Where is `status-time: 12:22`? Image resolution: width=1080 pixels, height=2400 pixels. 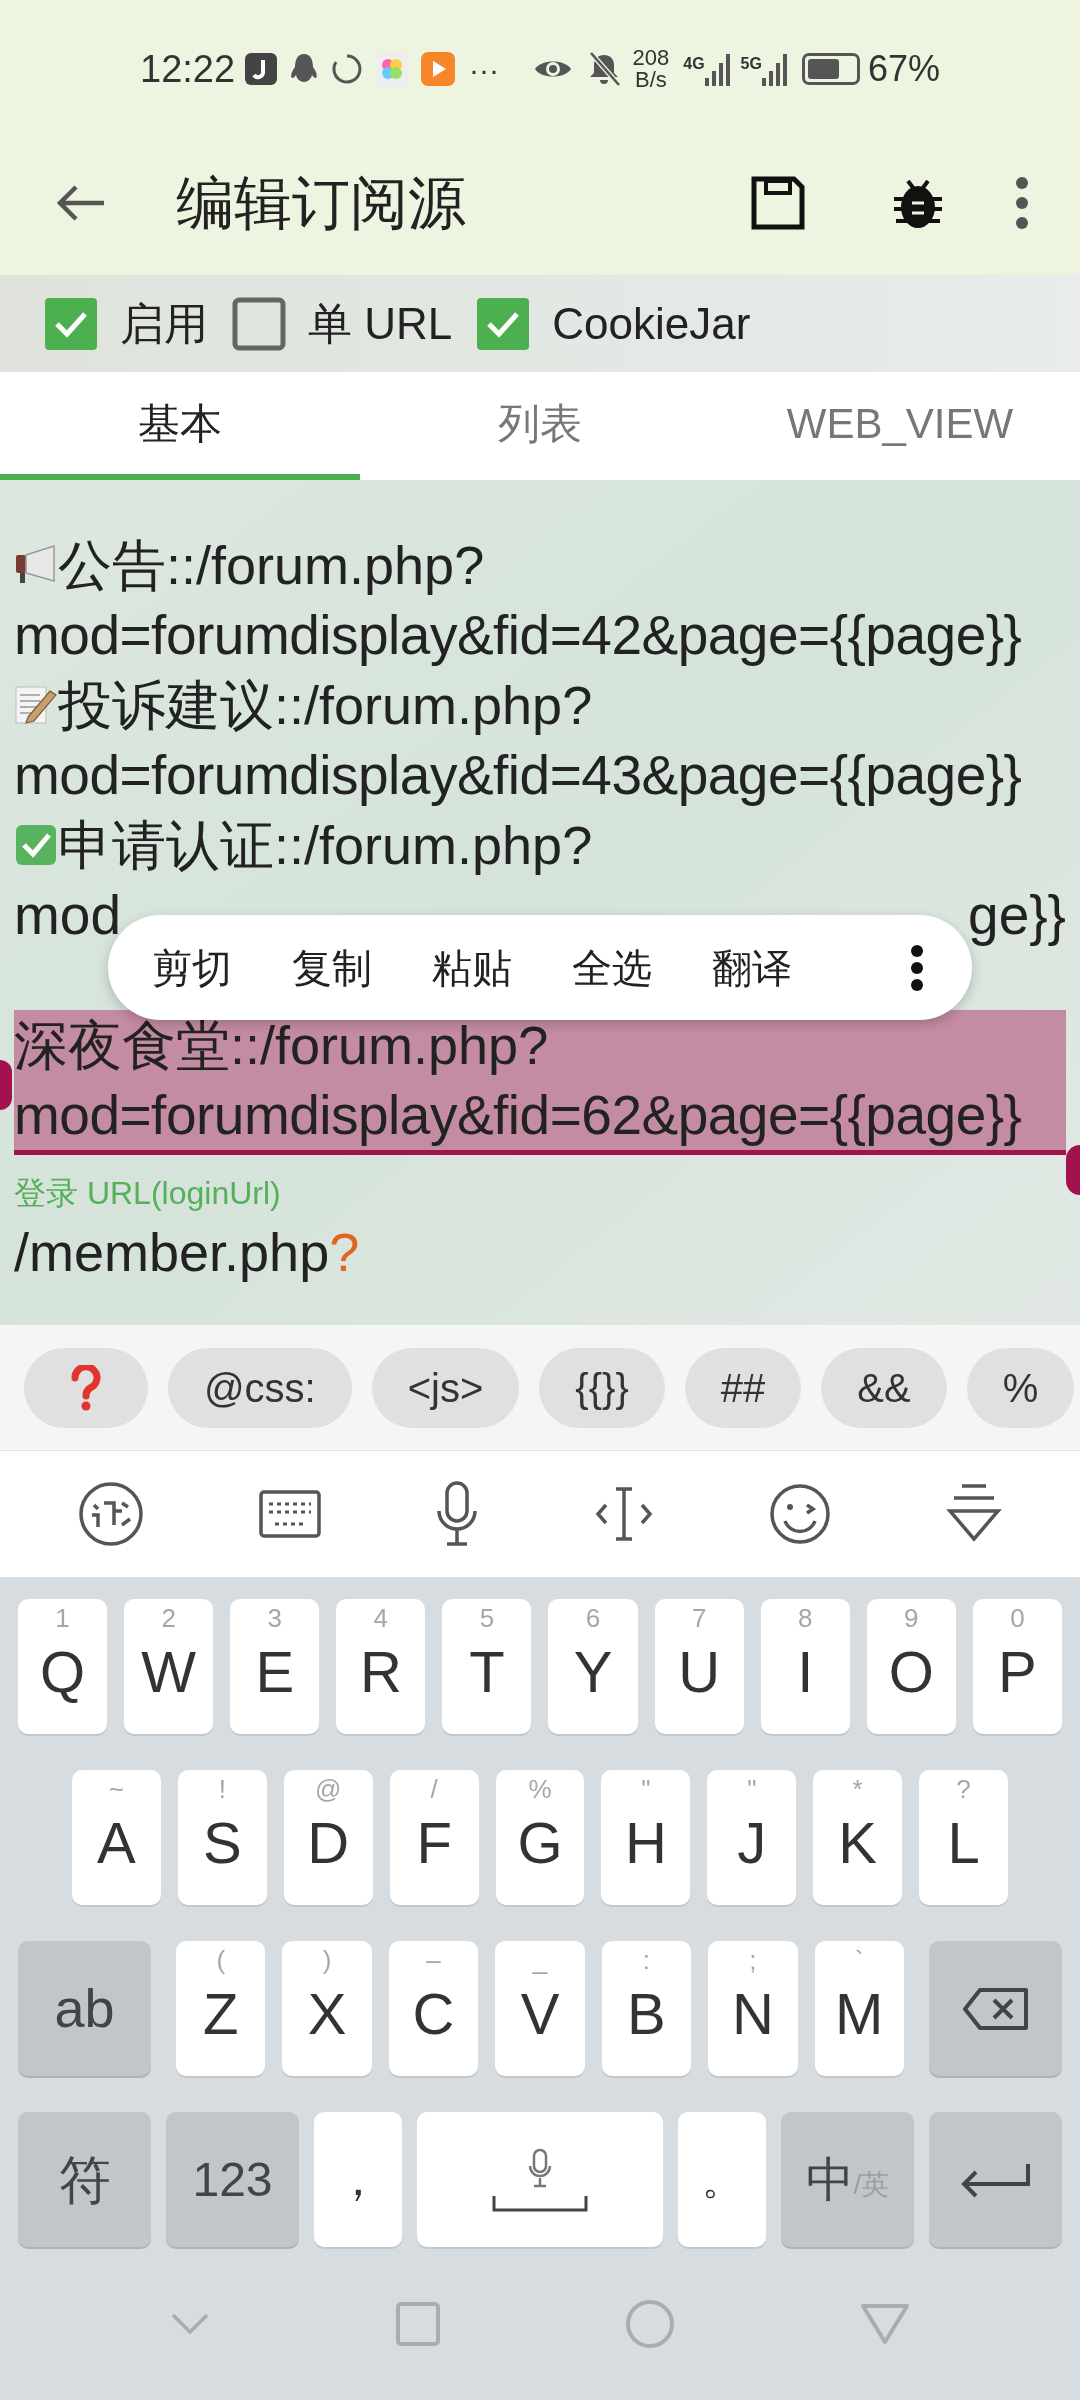
status-time: 12:22 is located at coordinates (188, 69).